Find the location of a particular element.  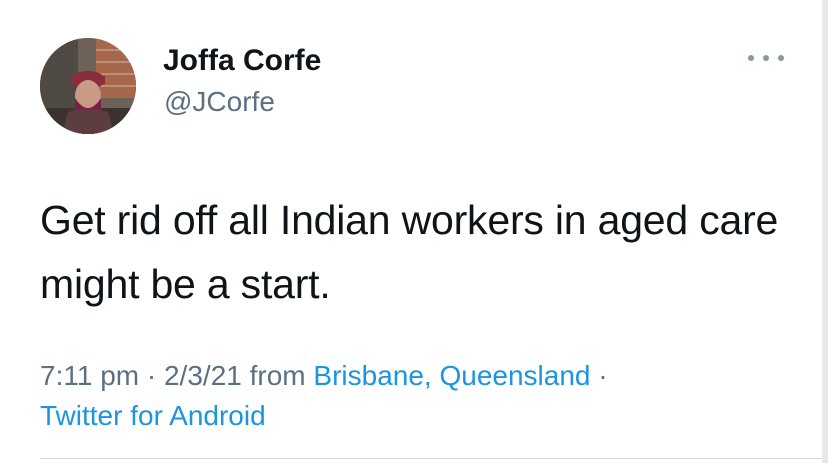

tweet-date: 2/3/21 is located at coordinates (202, 375).